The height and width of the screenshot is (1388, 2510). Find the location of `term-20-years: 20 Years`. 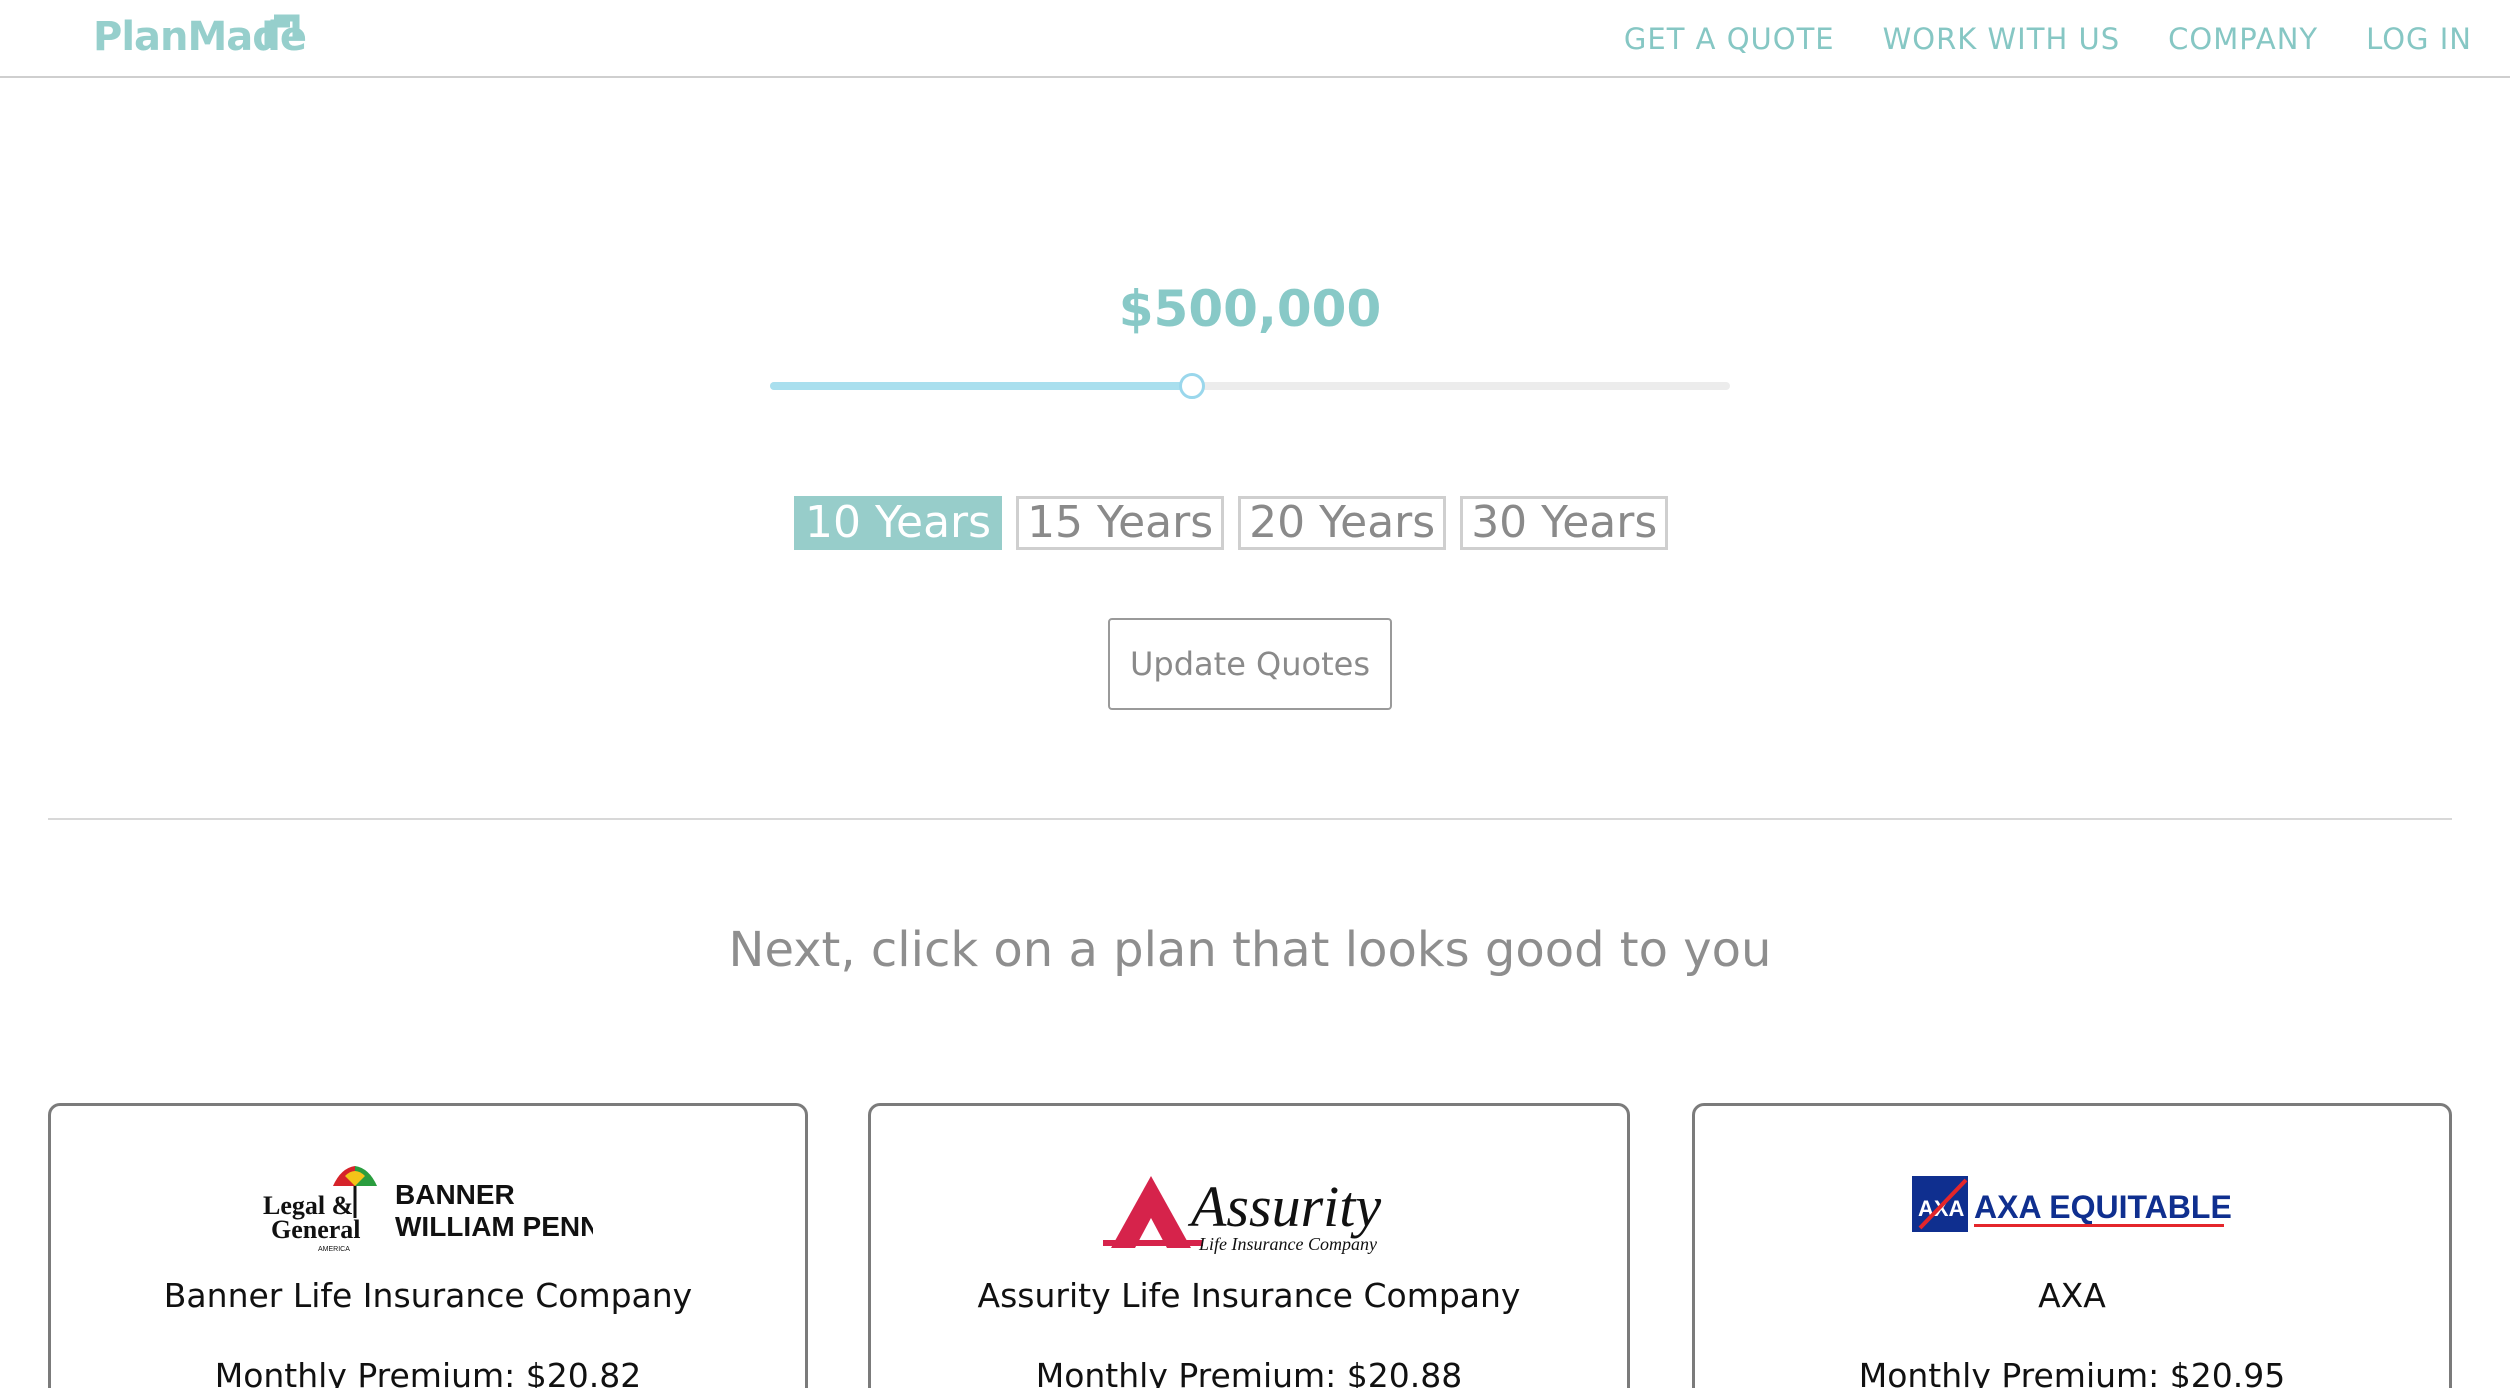

term-20-years: 20 Years is located at coordinates (1342, 523).